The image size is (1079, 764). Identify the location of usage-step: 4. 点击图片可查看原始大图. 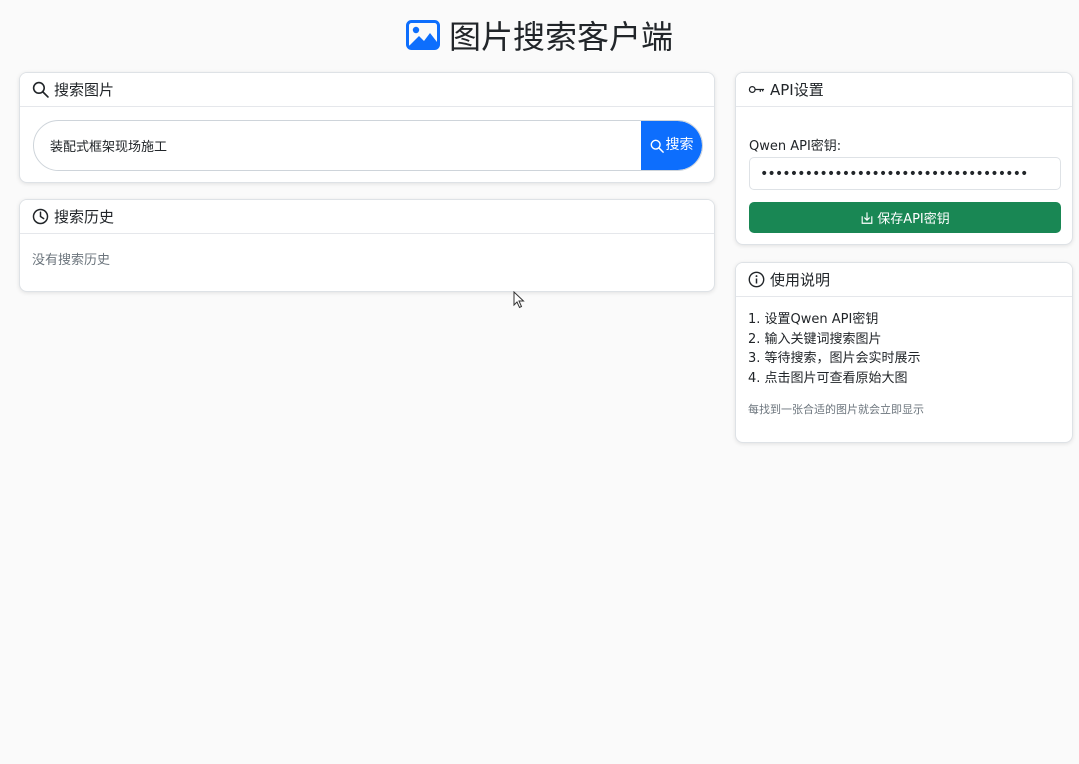
(828, 378).